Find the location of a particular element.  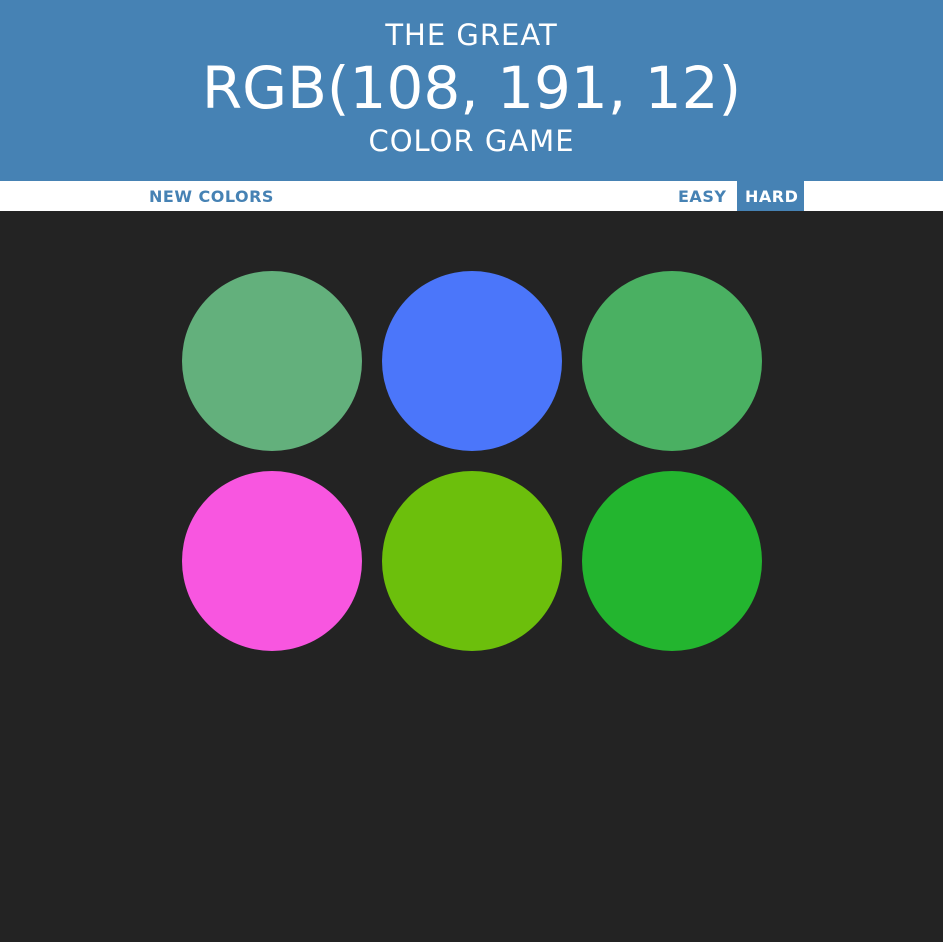

control-stripe: NEW COLORS EASY HARD is located at coordinates (471, 196).